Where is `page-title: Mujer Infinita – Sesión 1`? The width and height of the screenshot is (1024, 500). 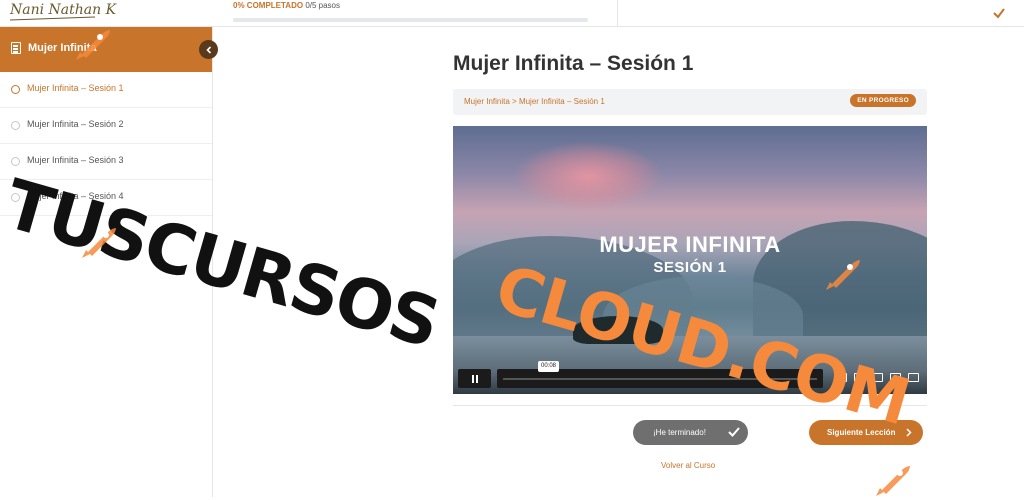
page-title: Mujer Infinita – Sesión 1 is located at coordinates (573, 63).